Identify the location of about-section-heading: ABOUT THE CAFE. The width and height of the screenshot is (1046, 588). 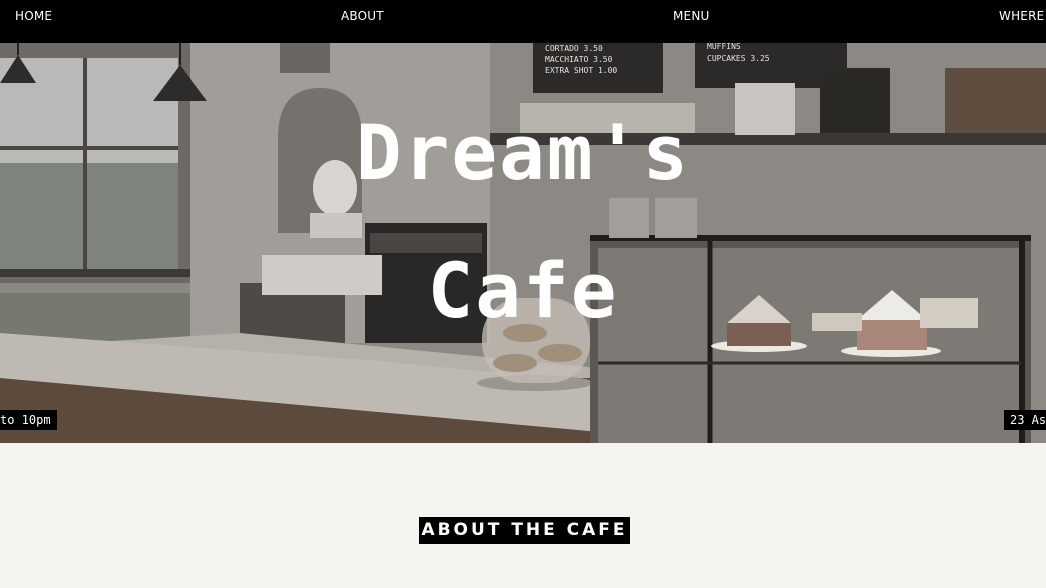
(524, 530).